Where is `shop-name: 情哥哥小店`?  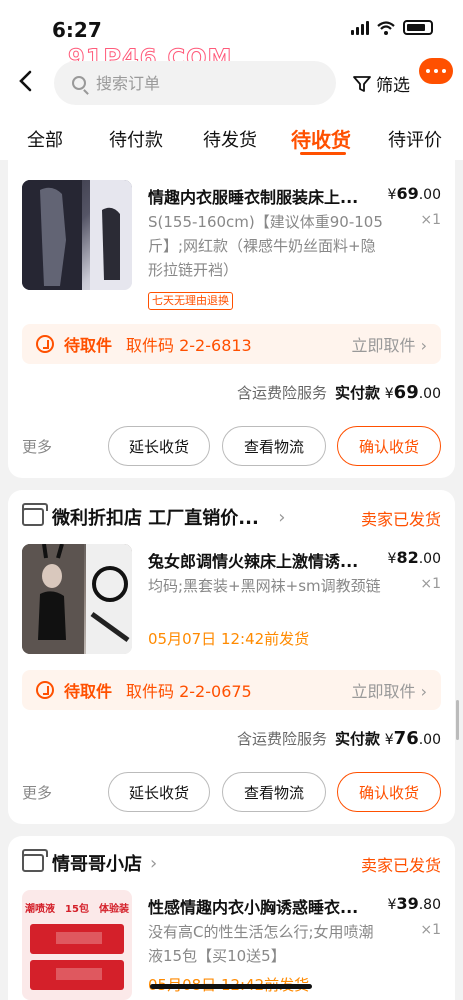 shop-name: 情哥哥小店 is located at coordinates (97, 864).